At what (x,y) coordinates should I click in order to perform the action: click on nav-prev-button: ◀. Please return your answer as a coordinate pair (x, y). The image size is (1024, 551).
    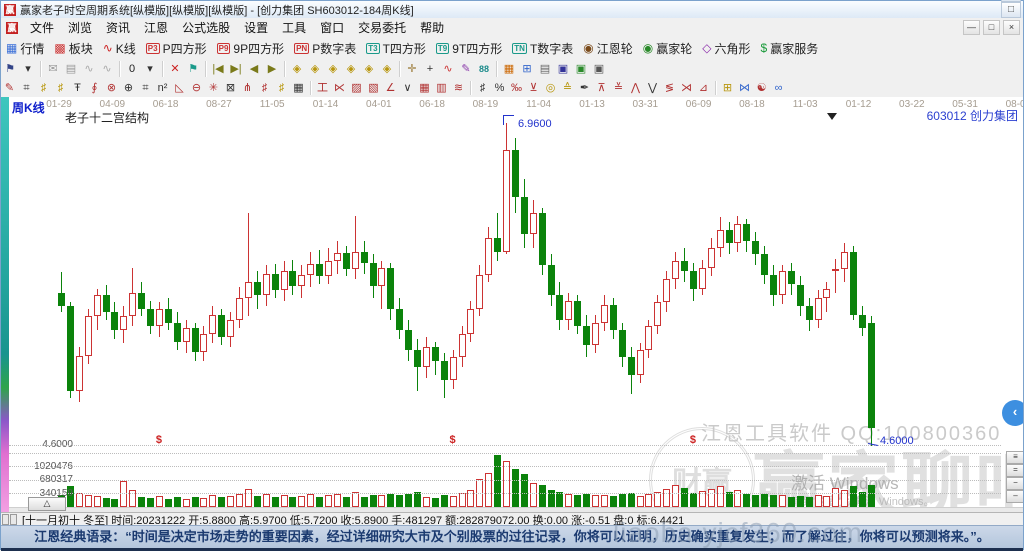
    Looking at the image, I should click on (254, 69).